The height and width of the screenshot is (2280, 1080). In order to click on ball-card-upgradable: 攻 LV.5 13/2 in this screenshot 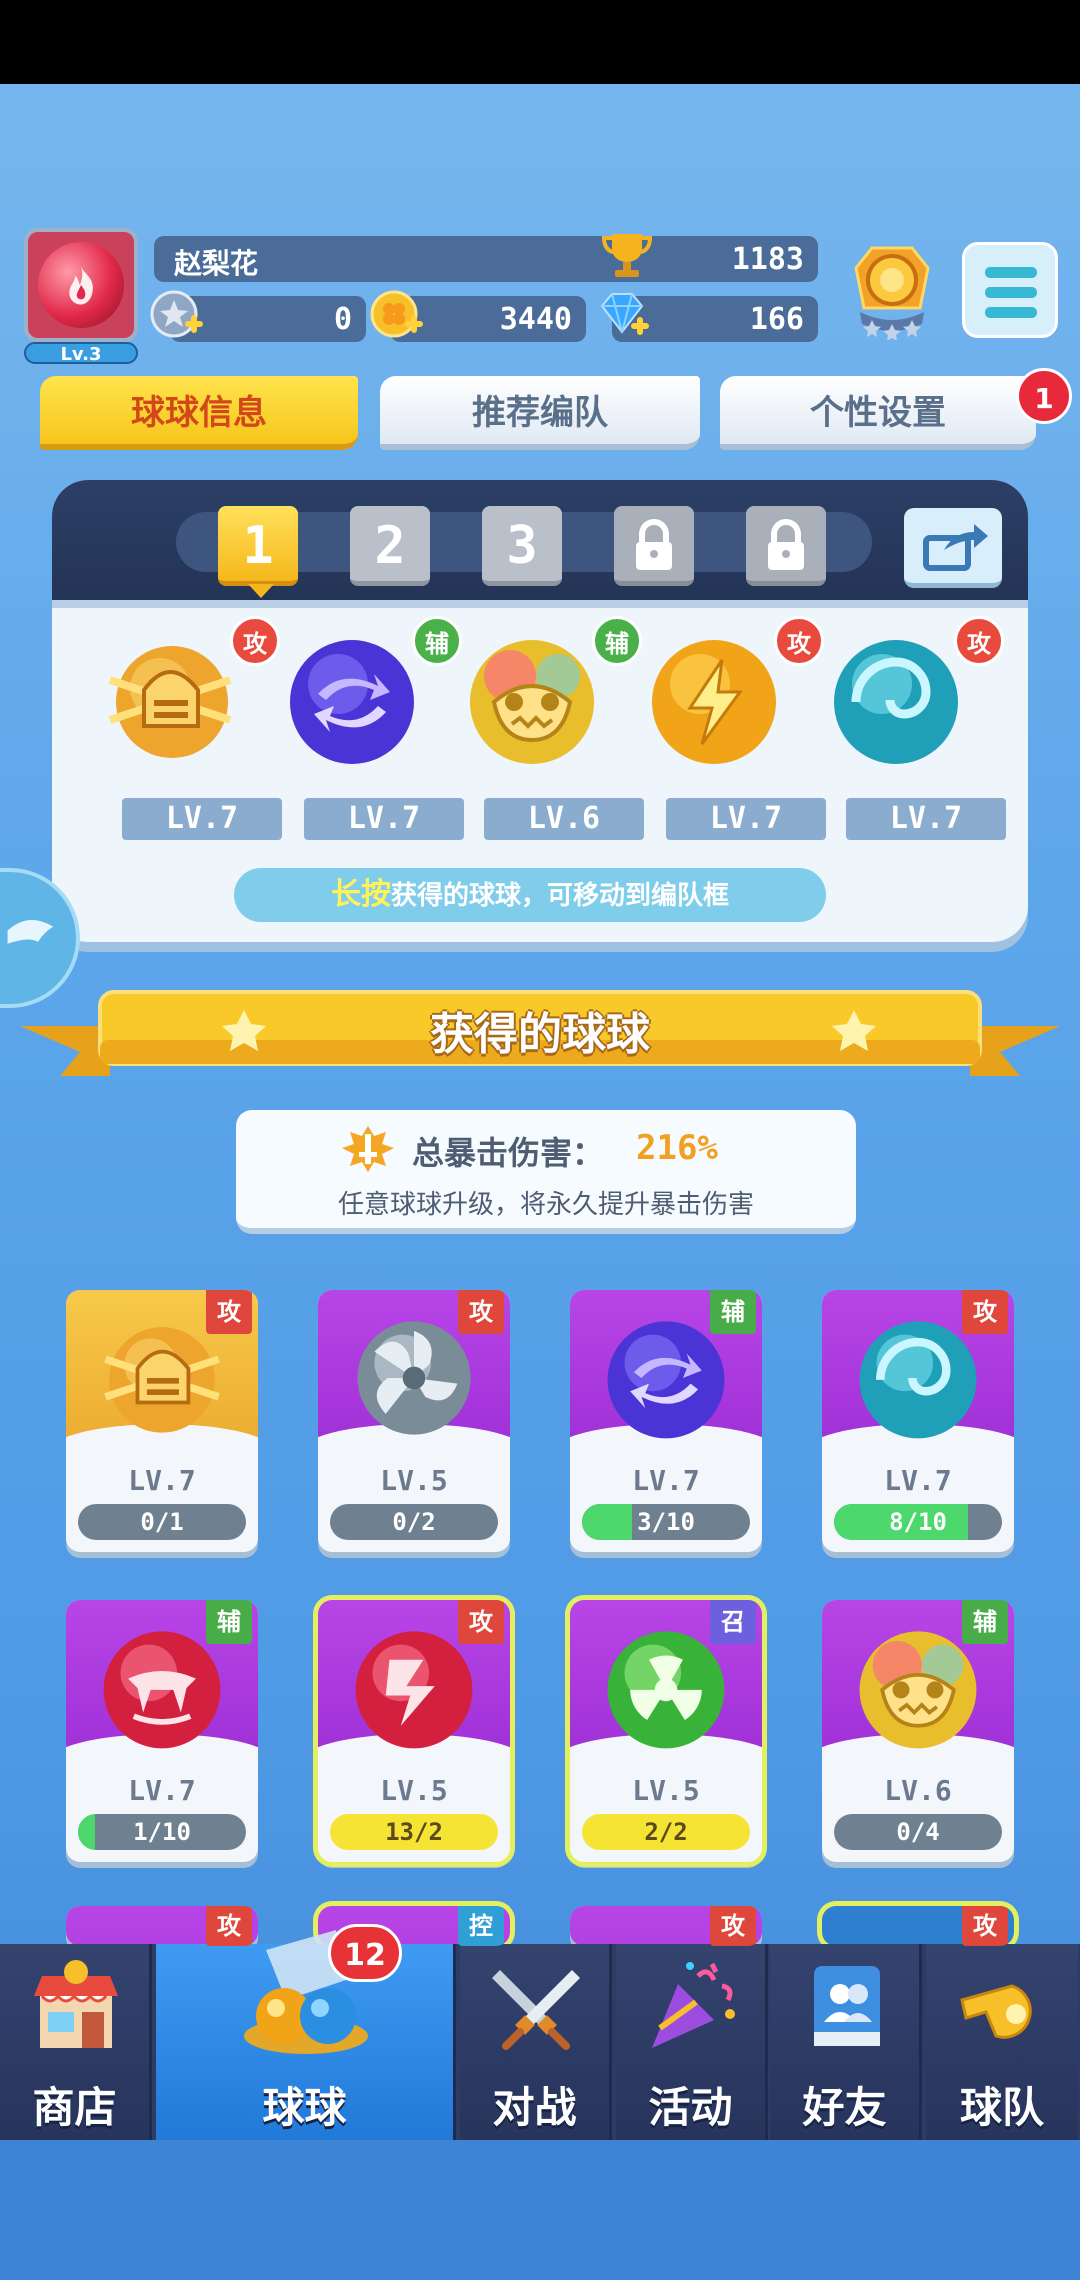, I will do `click(414, 1731)`.